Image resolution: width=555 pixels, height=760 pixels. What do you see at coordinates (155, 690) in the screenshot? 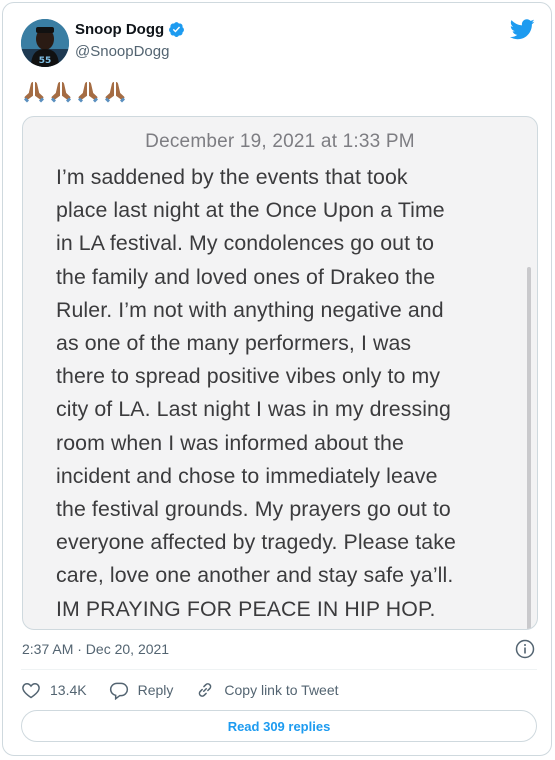
I see `reply-label: Reply` at bounding box center [155, 690].